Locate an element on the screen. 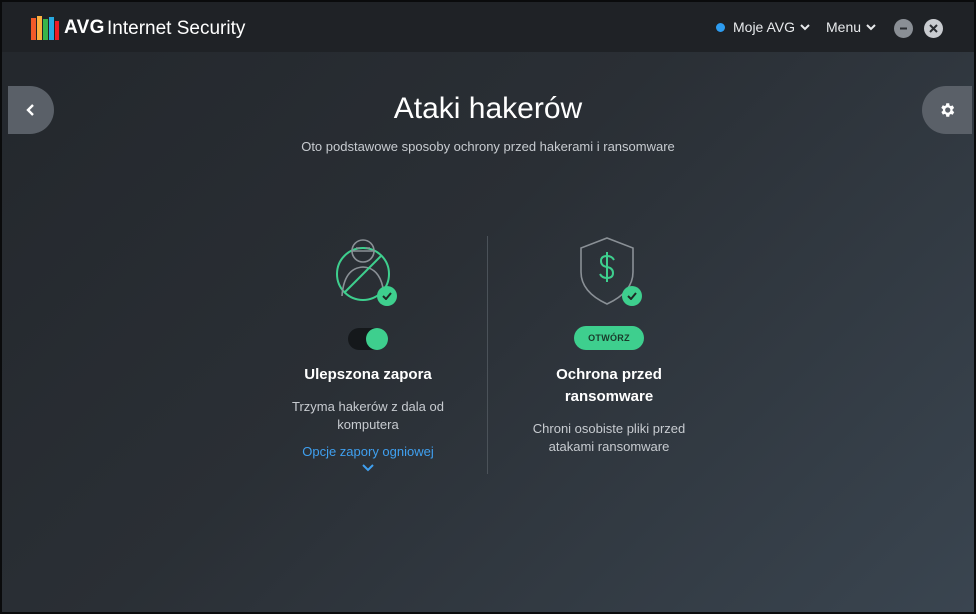 Image resolution: width=976 pixels, height=614 pixels. hacker-blocked-icon is located at coordinates (363, 270).